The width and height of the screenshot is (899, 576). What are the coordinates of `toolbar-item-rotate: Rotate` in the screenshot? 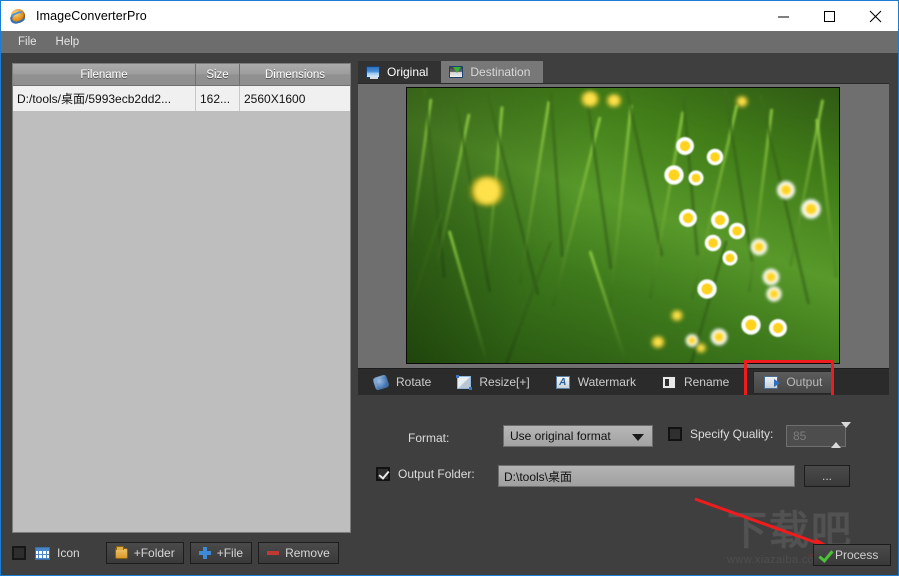 It's located at (402, 382).